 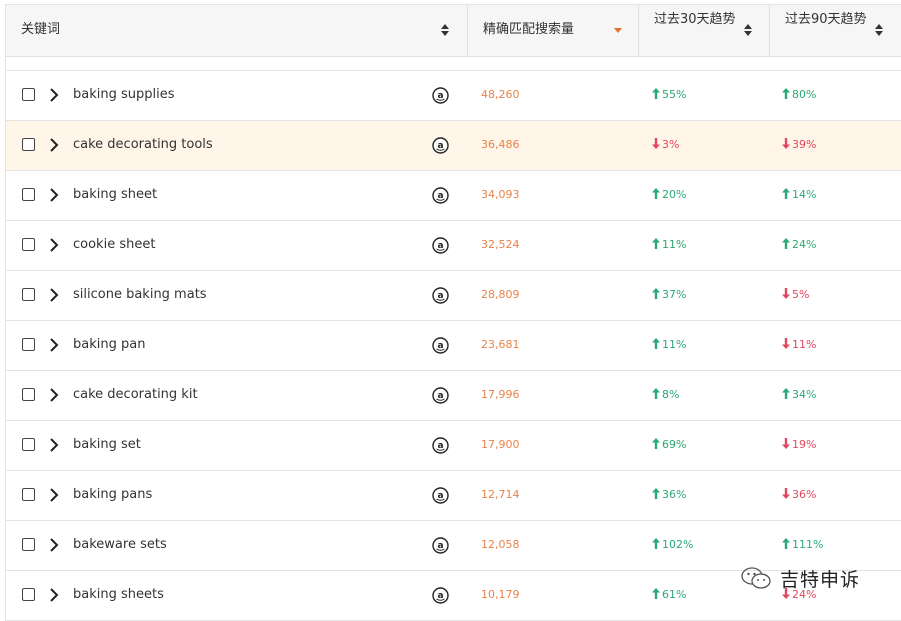 I want to click on trend90-percent: 14%, so click(x=804, y=194).